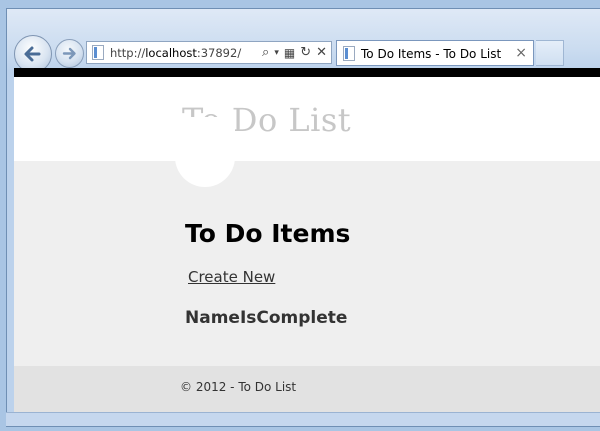  I want to click on new-tab-button, so click(550, 53).